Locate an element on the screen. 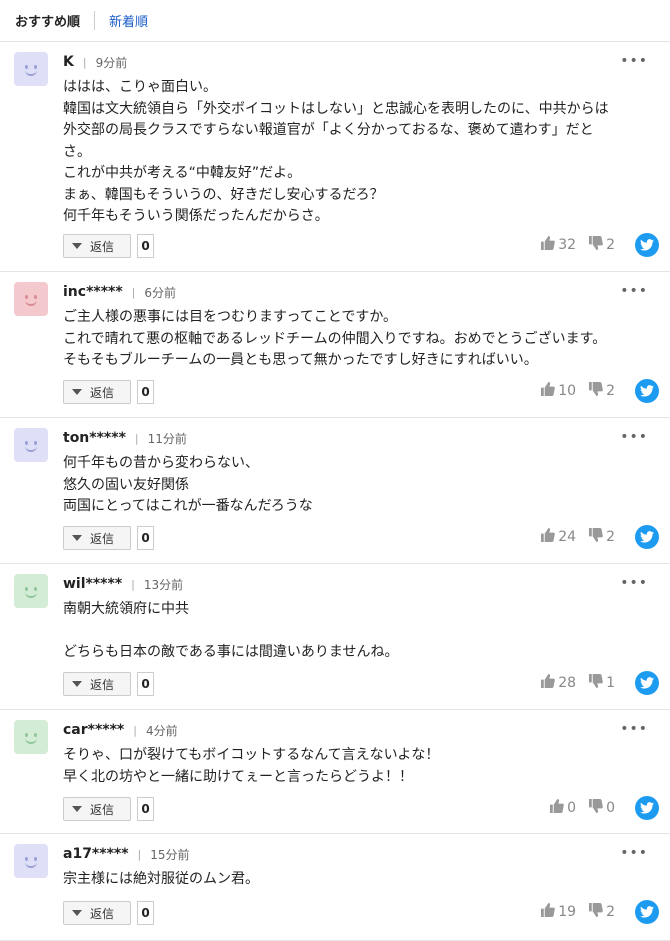  comment-actions: 返信 0 0 0 is located at coordinates (361, 808).